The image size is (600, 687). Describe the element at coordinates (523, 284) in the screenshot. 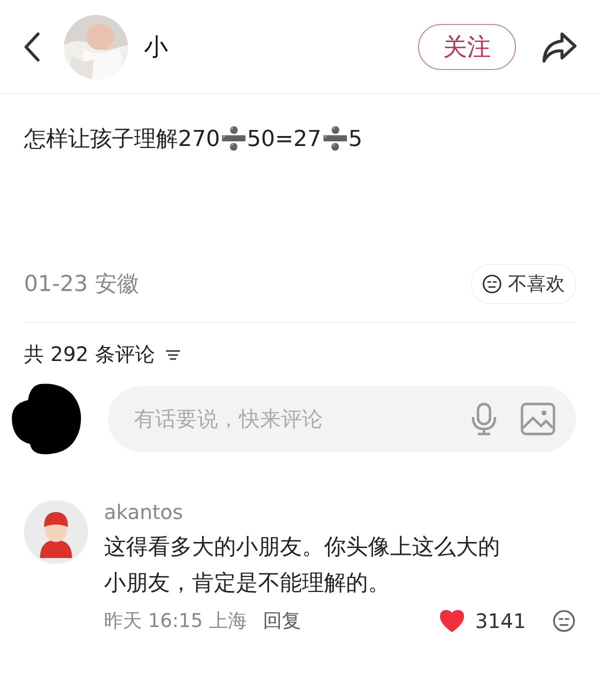

I see `dislike-button: 不喜欢` at that location.